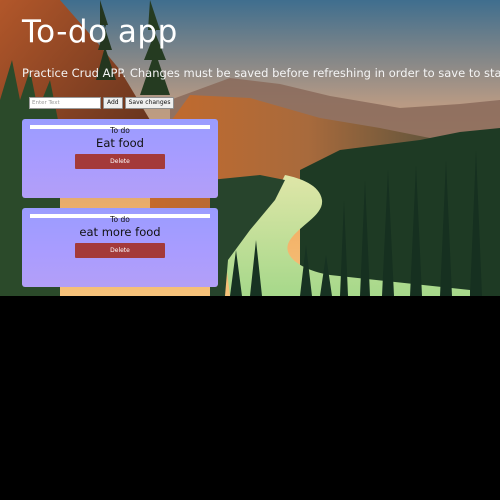 This screenshot has width=500, height=500. I want to click on todo-card-text: eat more food, so click(120, 232).